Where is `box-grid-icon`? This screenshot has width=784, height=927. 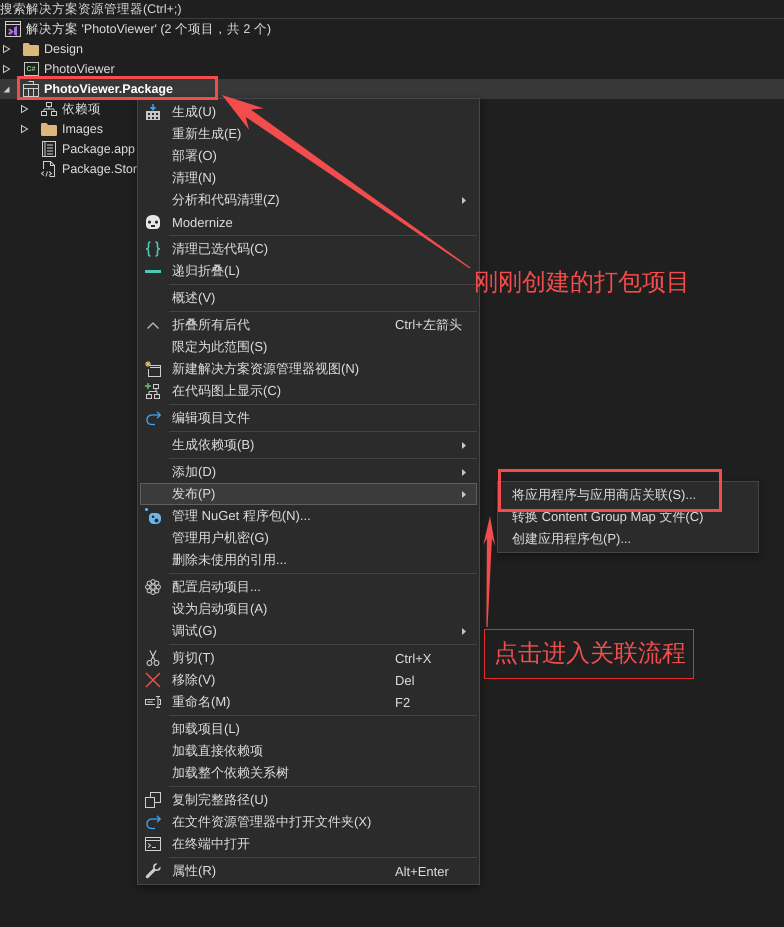
box-grid-icon is located at coordinates (31, 89).